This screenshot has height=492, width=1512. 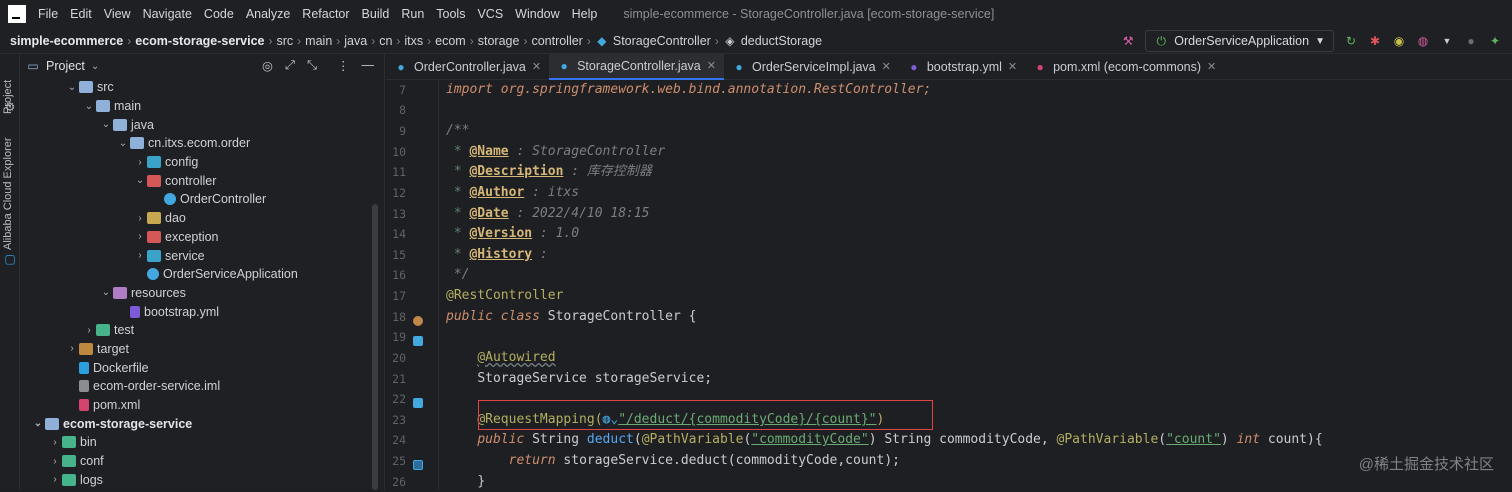 I want to click on tree-item: ⌄ resources, so click(x=202, y=293).